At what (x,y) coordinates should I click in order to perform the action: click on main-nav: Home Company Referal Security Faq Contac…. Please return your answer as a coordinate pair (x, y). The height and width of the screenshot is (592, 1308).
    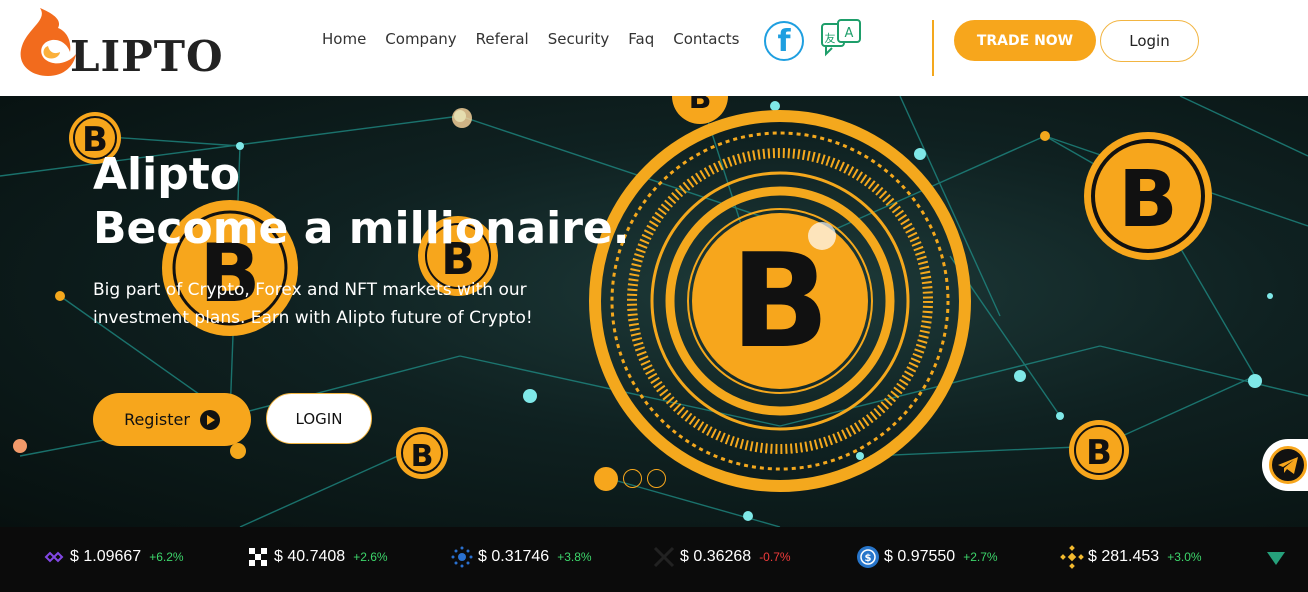
    Looking at the image, I should click on (530, 39).